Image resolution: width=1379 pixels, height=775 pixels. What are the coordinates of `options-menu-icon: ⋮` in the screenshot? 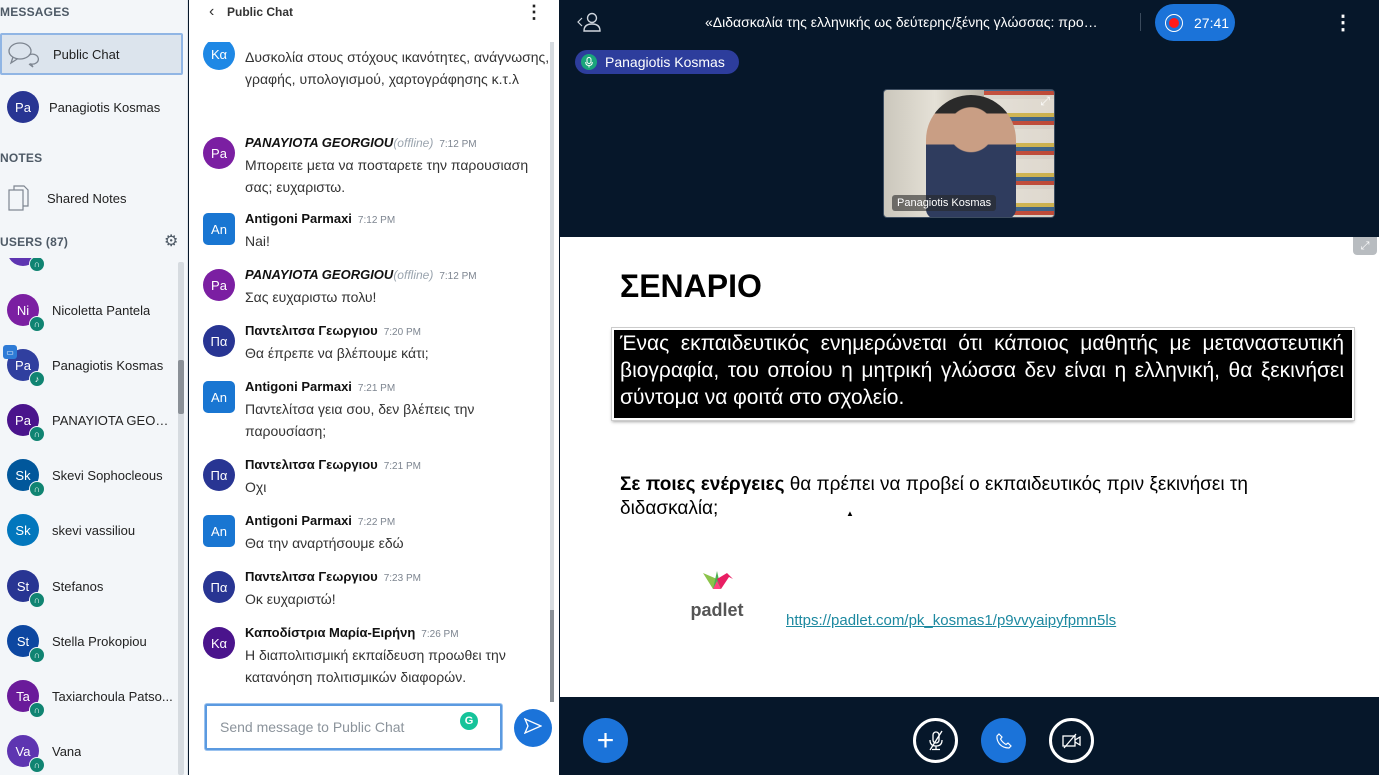 It's located at (1343, 22).